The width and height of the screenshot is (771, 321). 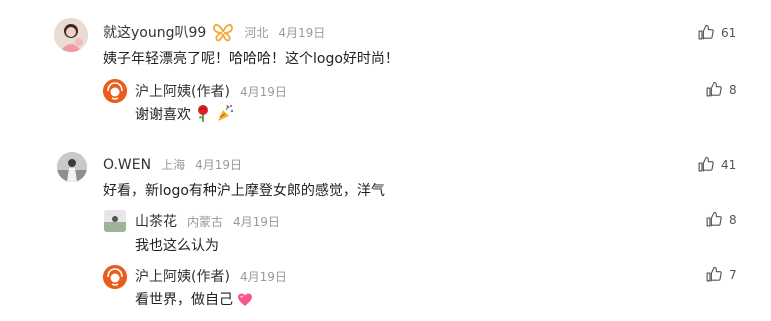 I want to click on comment-text: 姨子年轻漂亮了呢！哈哈哈！这个logo好时尚！, so click(x=251, y=59).